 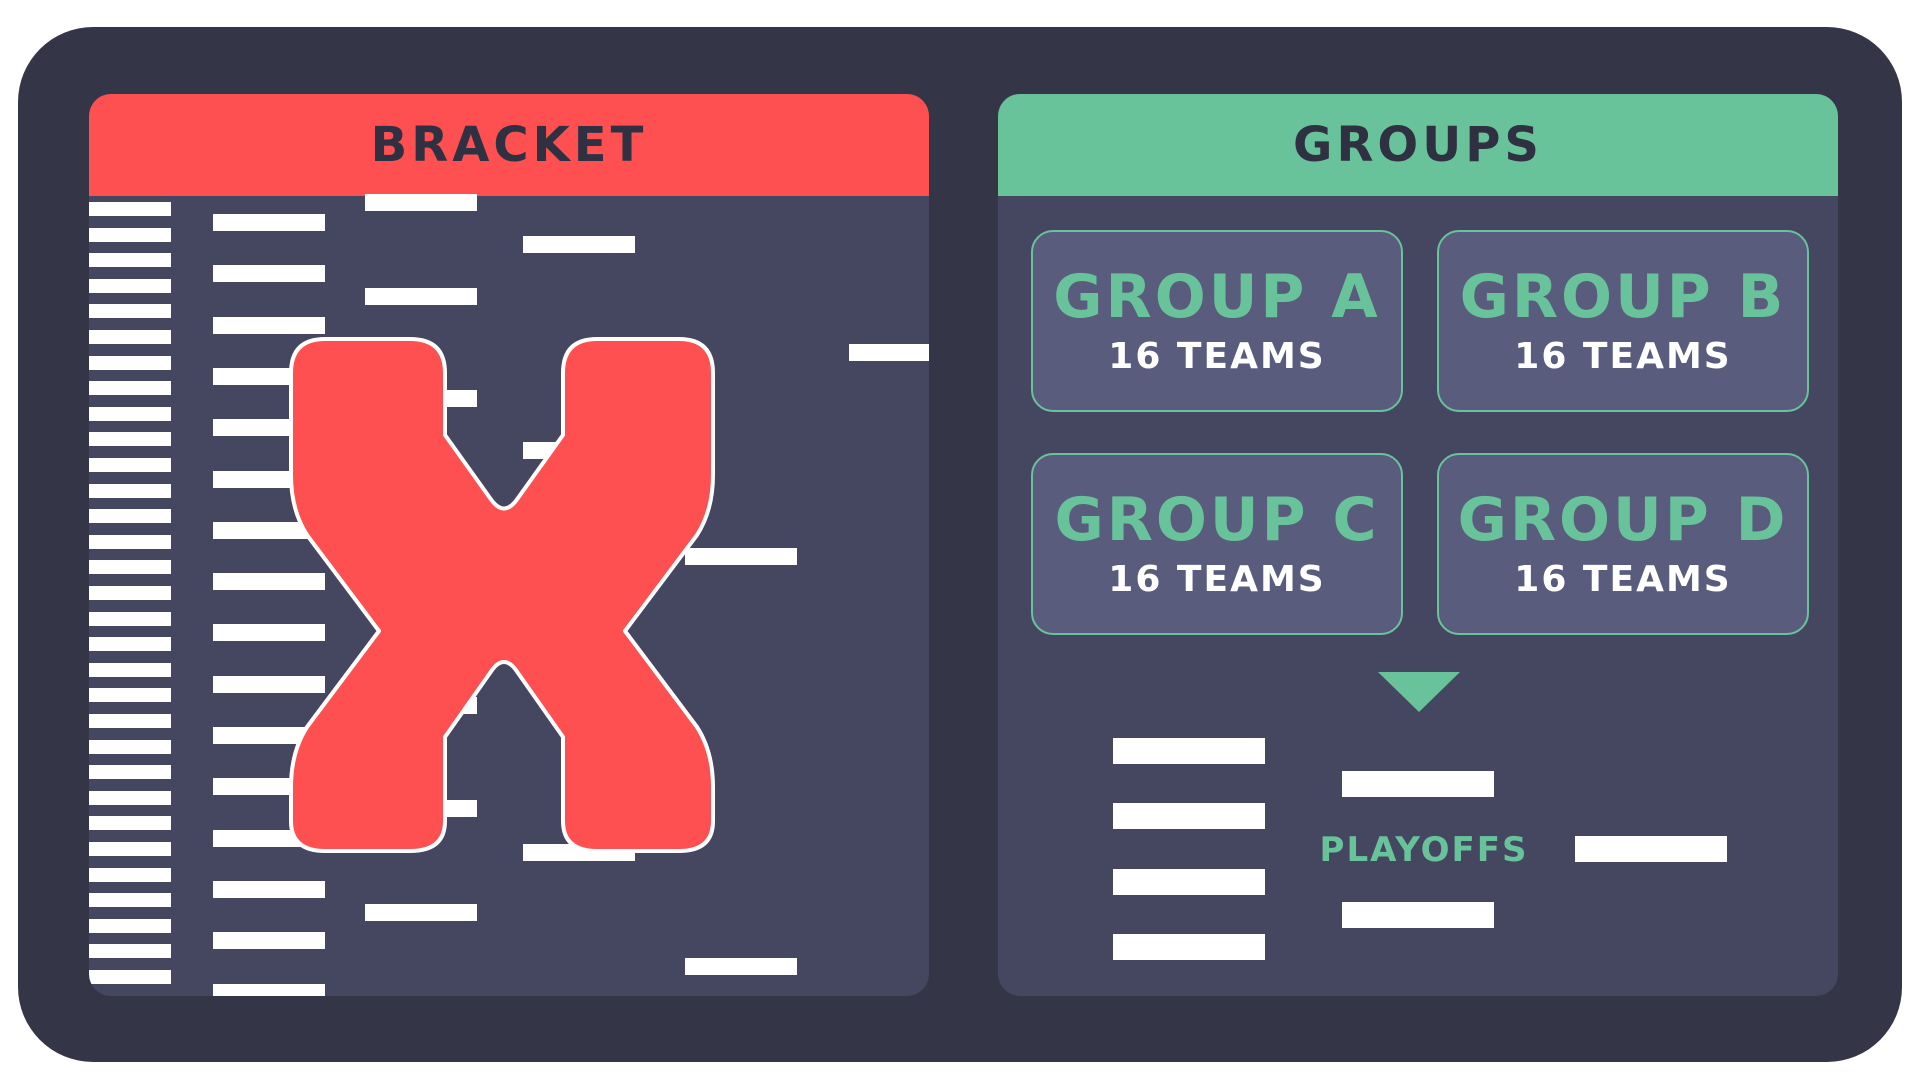 I want to click on triangle-down-icon, so click(x=1419, y=692).